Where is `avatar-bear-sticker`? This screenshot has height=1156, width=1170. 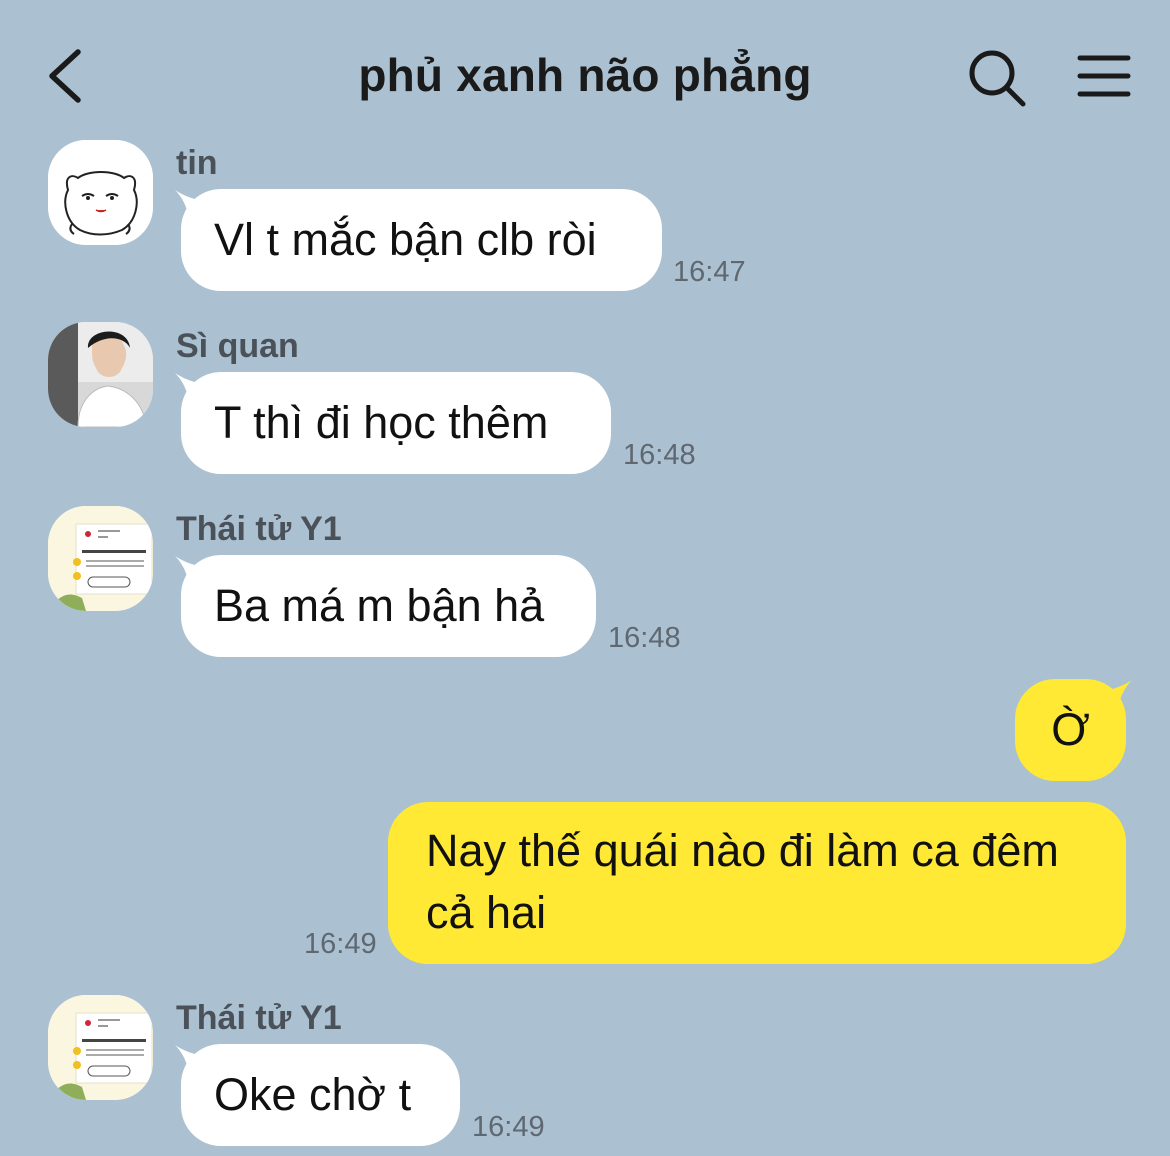 avatar-bear-sticker is located at coordinates (100, 192).